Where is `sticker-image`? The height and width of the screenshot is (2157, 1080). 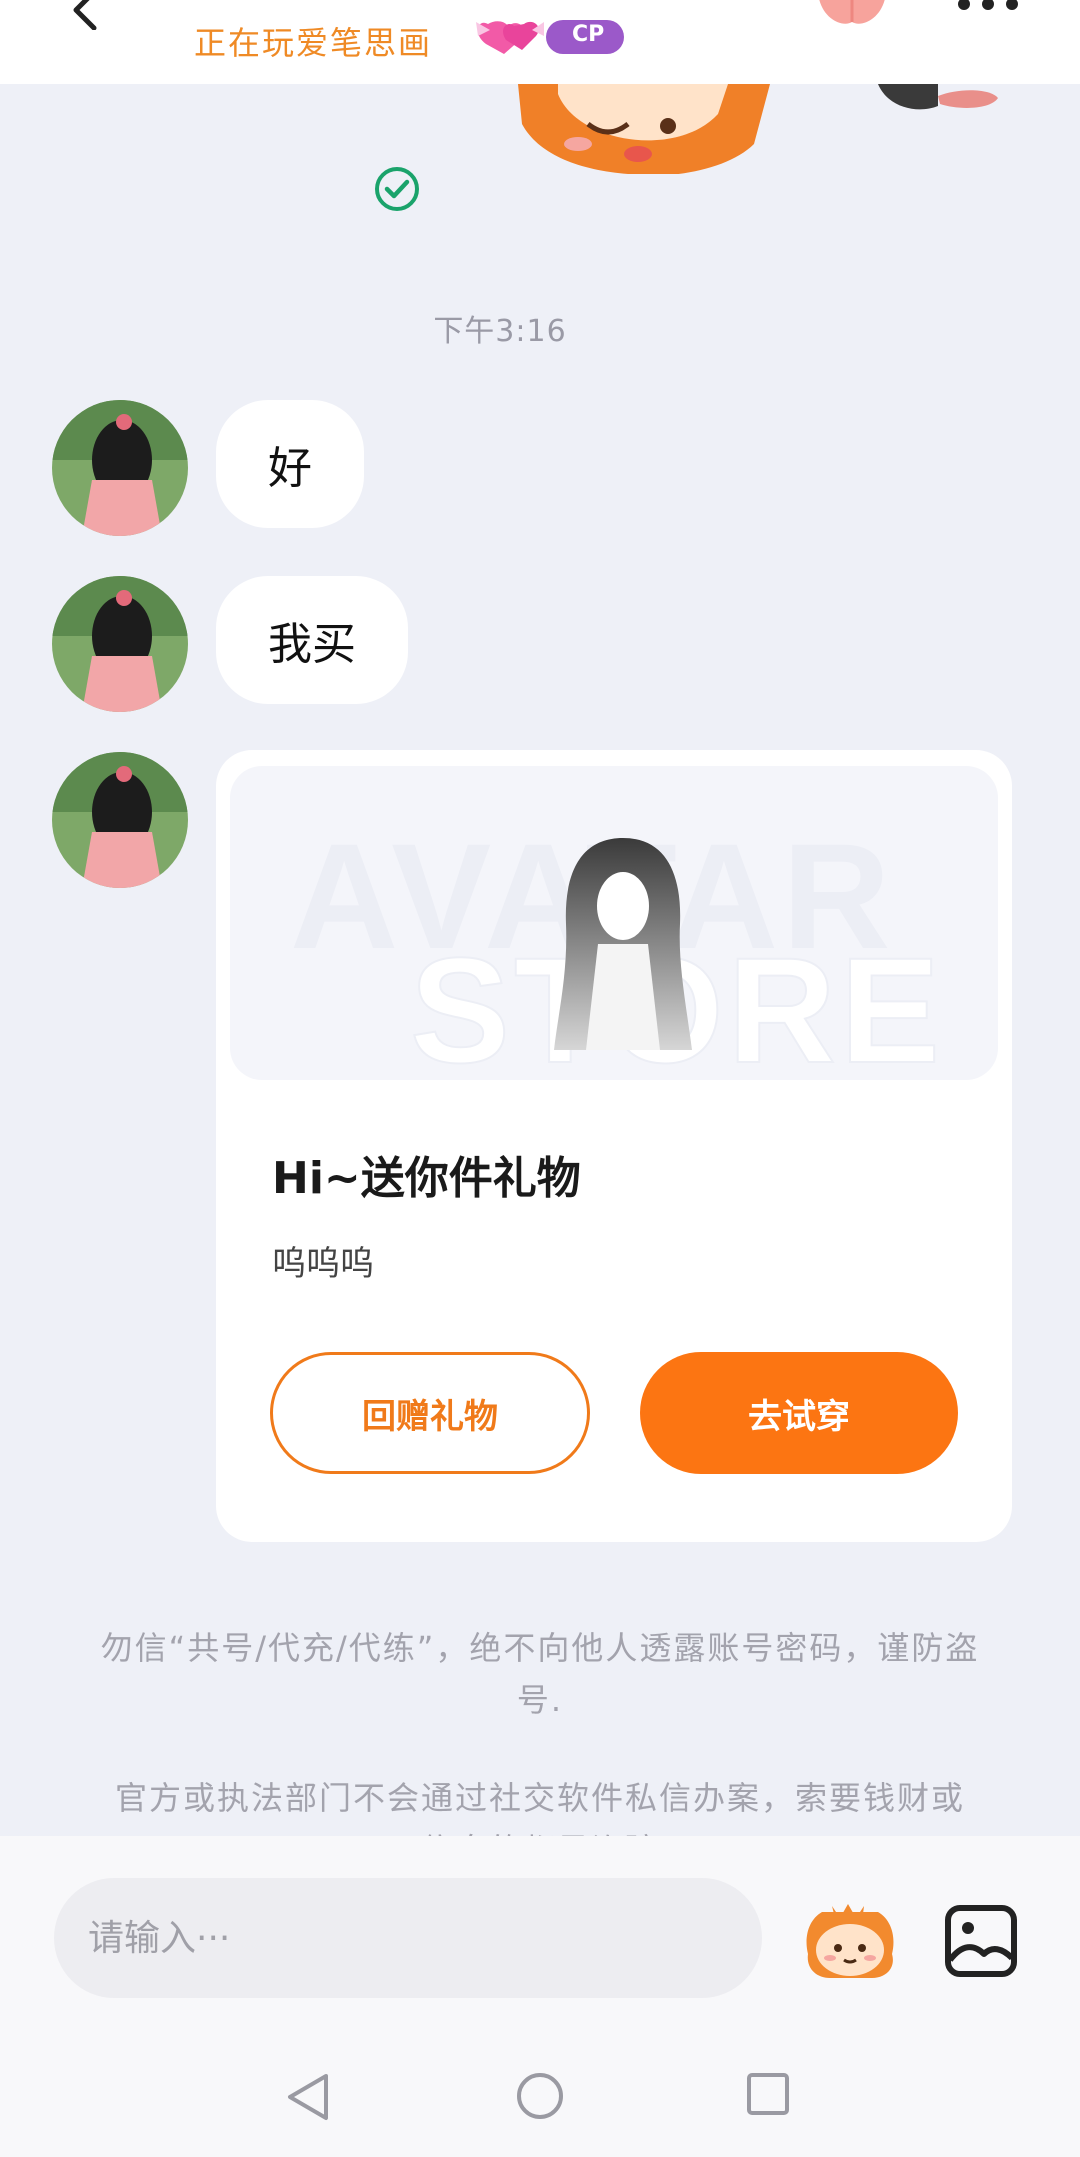 sticker-image is located at coordinates (644, 129).